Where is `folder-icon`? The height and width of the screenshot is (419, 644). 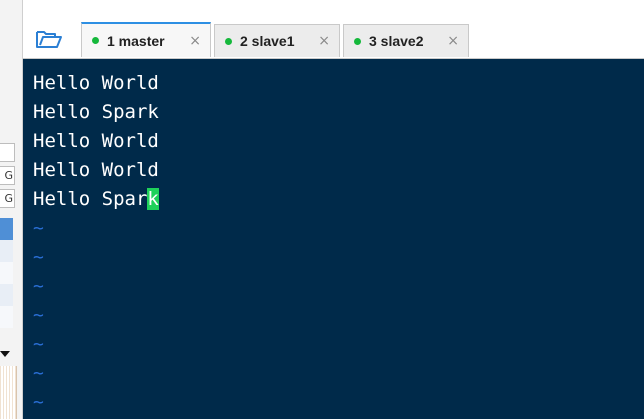 folder-icon is located at coordinates (49, 39).